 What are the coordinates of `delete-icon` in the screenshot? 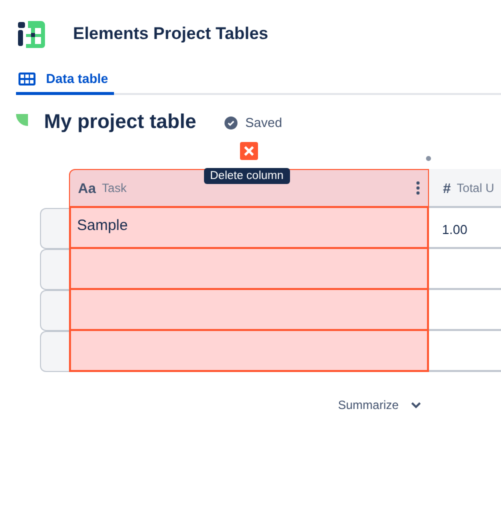 It's located at (249, 151).